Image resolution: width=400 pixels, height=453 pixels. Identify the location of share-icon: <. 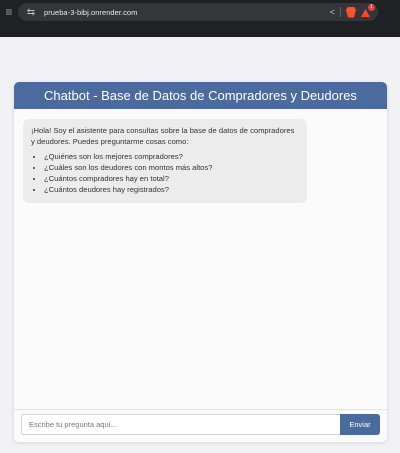
(332, 12).